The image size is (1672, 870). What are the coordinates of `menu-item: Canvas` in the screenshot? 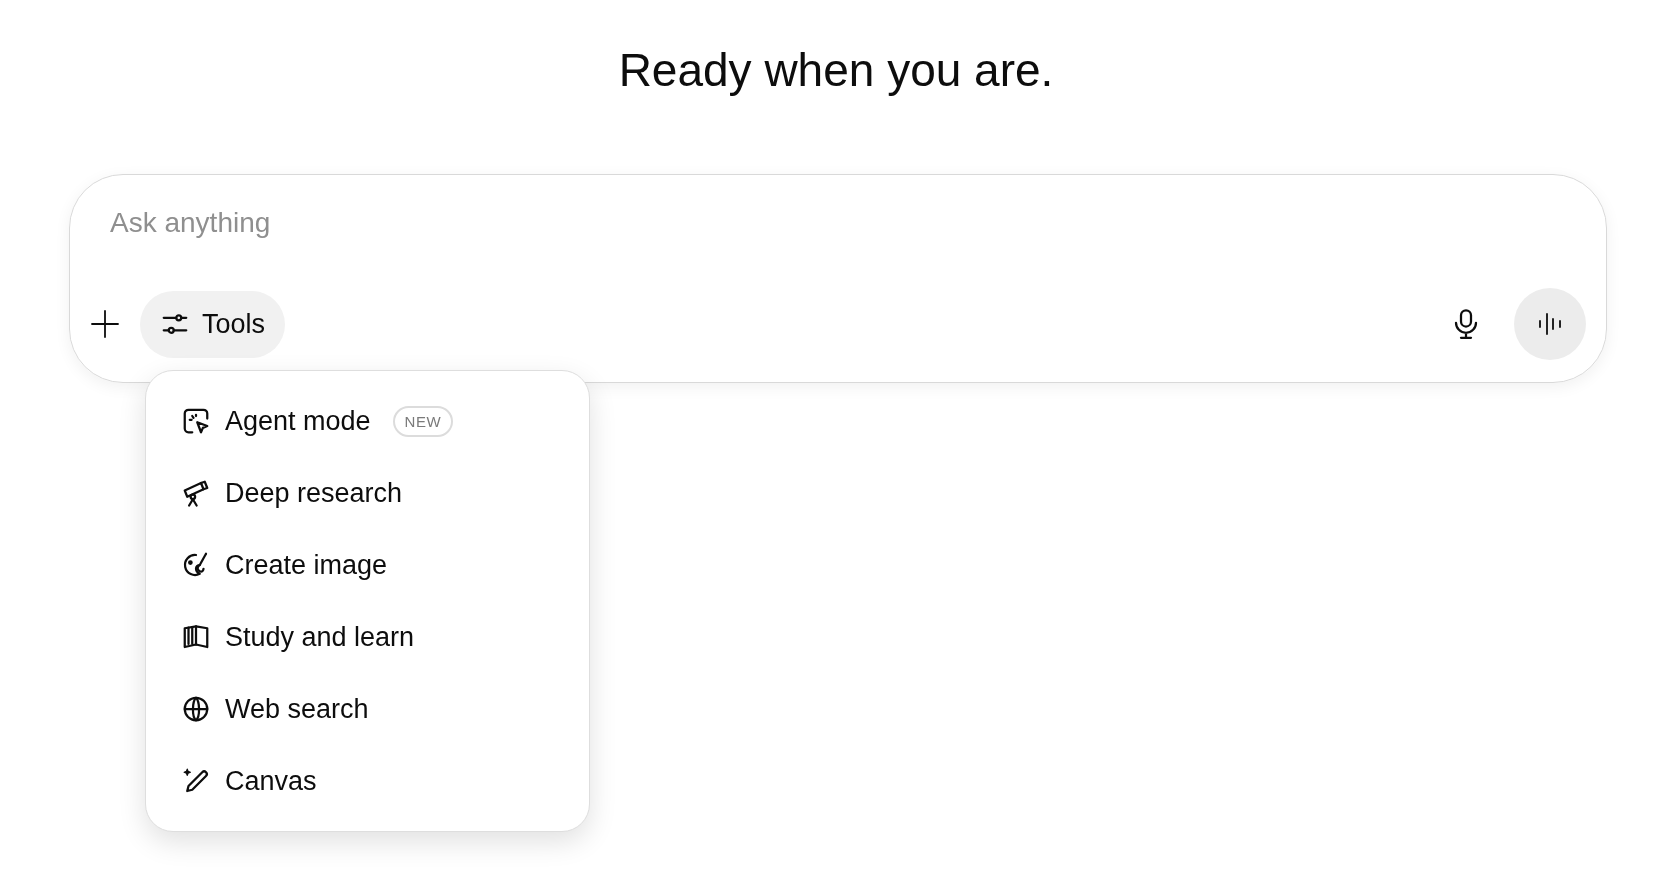 It's located at (367, 781).